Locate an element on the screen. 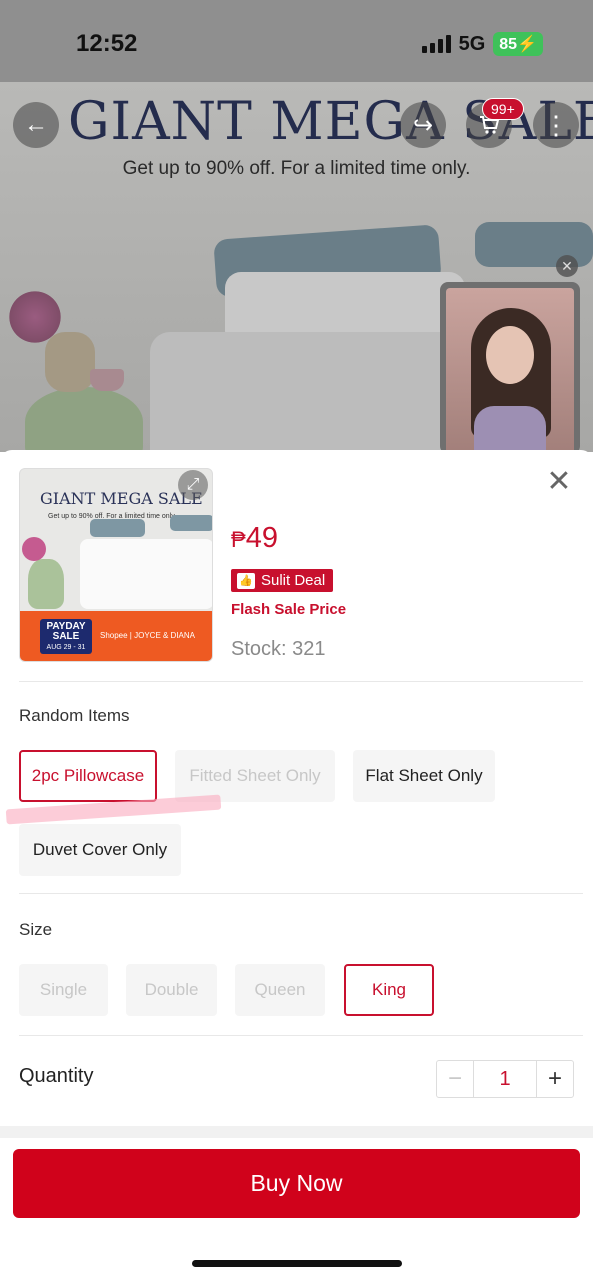 The height and width of the screenshot is (1280, 593). expand-icon: ⤢ is located at coordinates (193, 485).